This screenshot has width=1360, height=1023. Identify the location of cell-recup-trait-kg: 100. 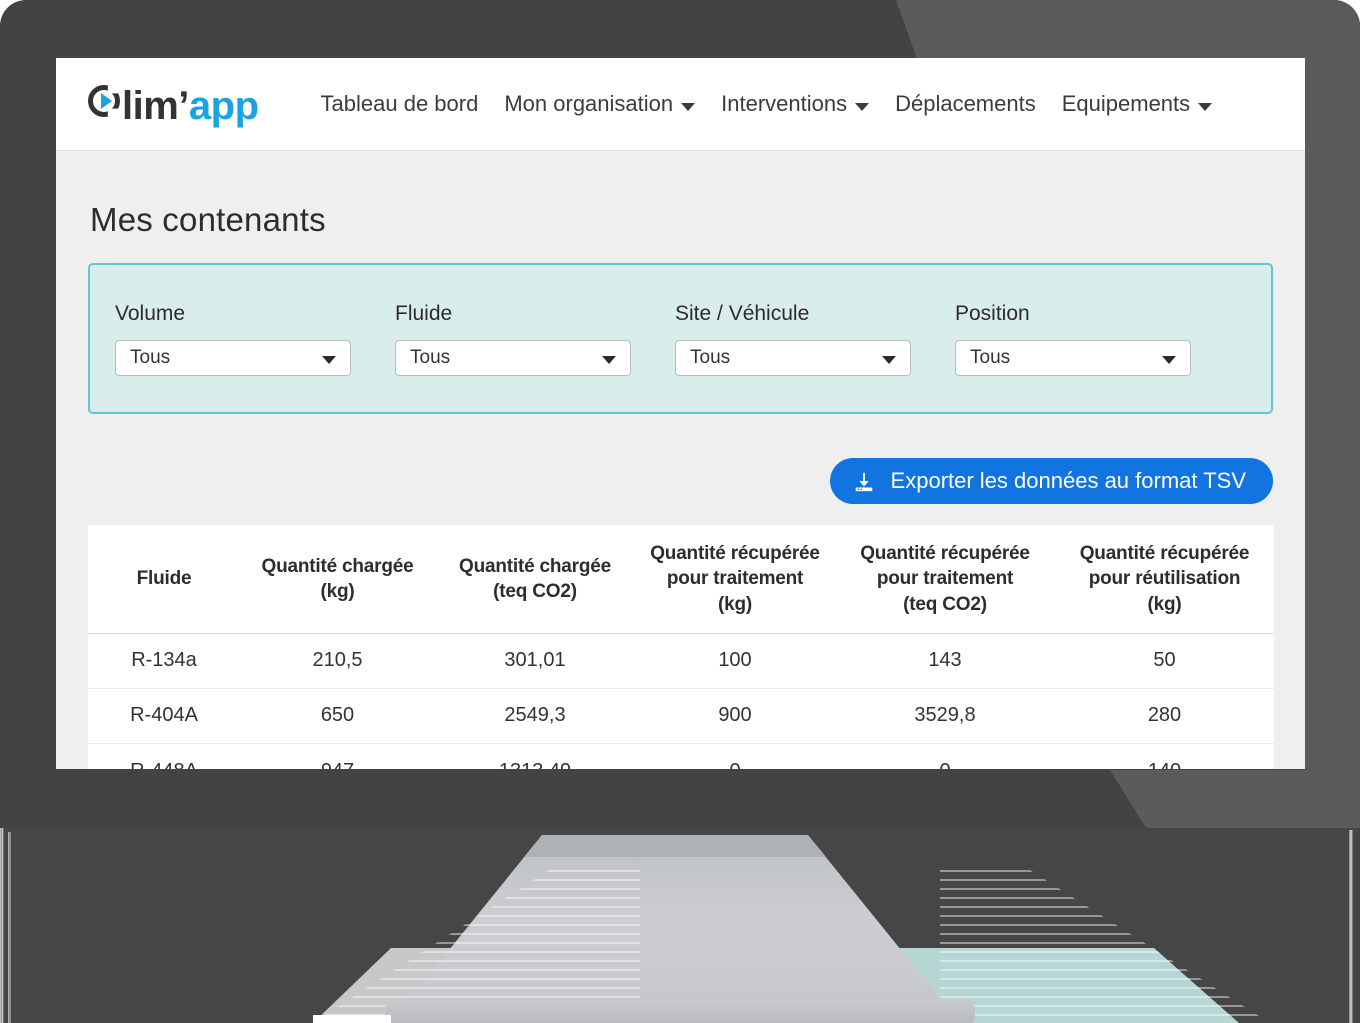
(735, 661).